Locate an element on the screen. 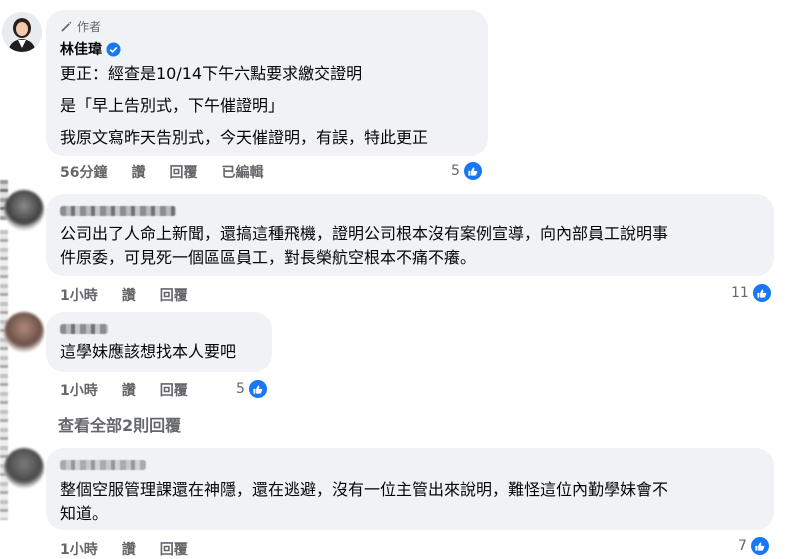 This screenshot has height=559, width=794. view-all-replies-link: 查看全部2則回覆 is located at coordinates (119, 424).